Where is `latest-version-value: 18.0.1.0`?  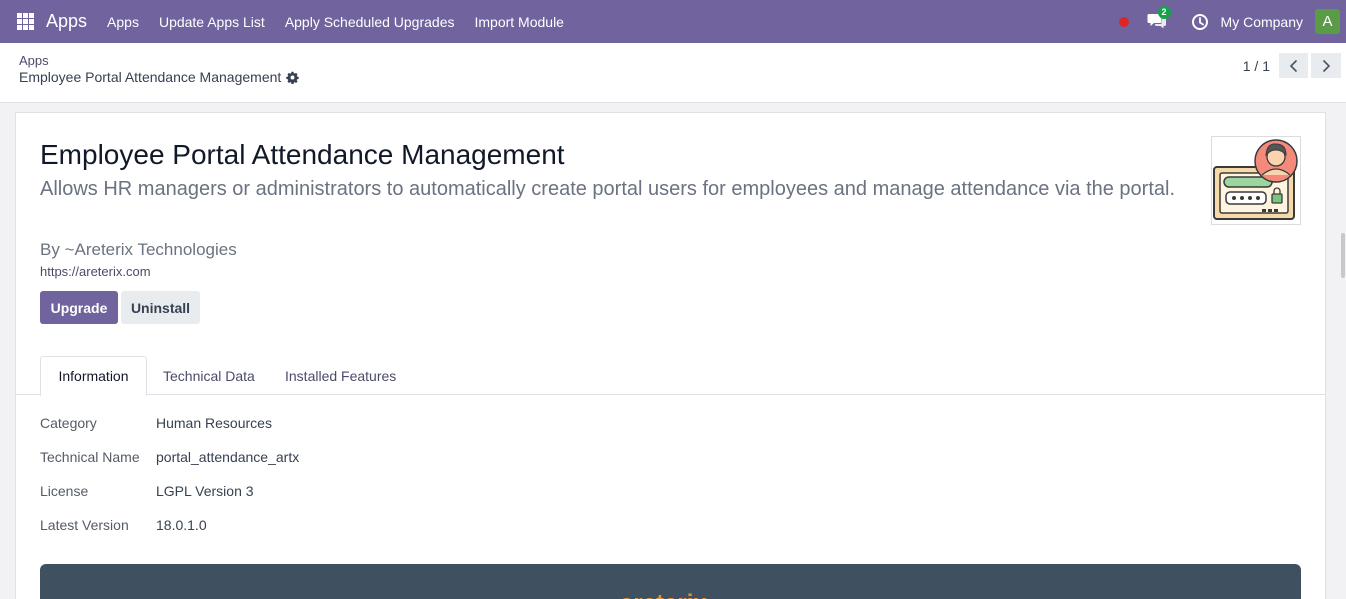 latest-version-value: 18.0.1.0 is located at coordinates (181, 525).